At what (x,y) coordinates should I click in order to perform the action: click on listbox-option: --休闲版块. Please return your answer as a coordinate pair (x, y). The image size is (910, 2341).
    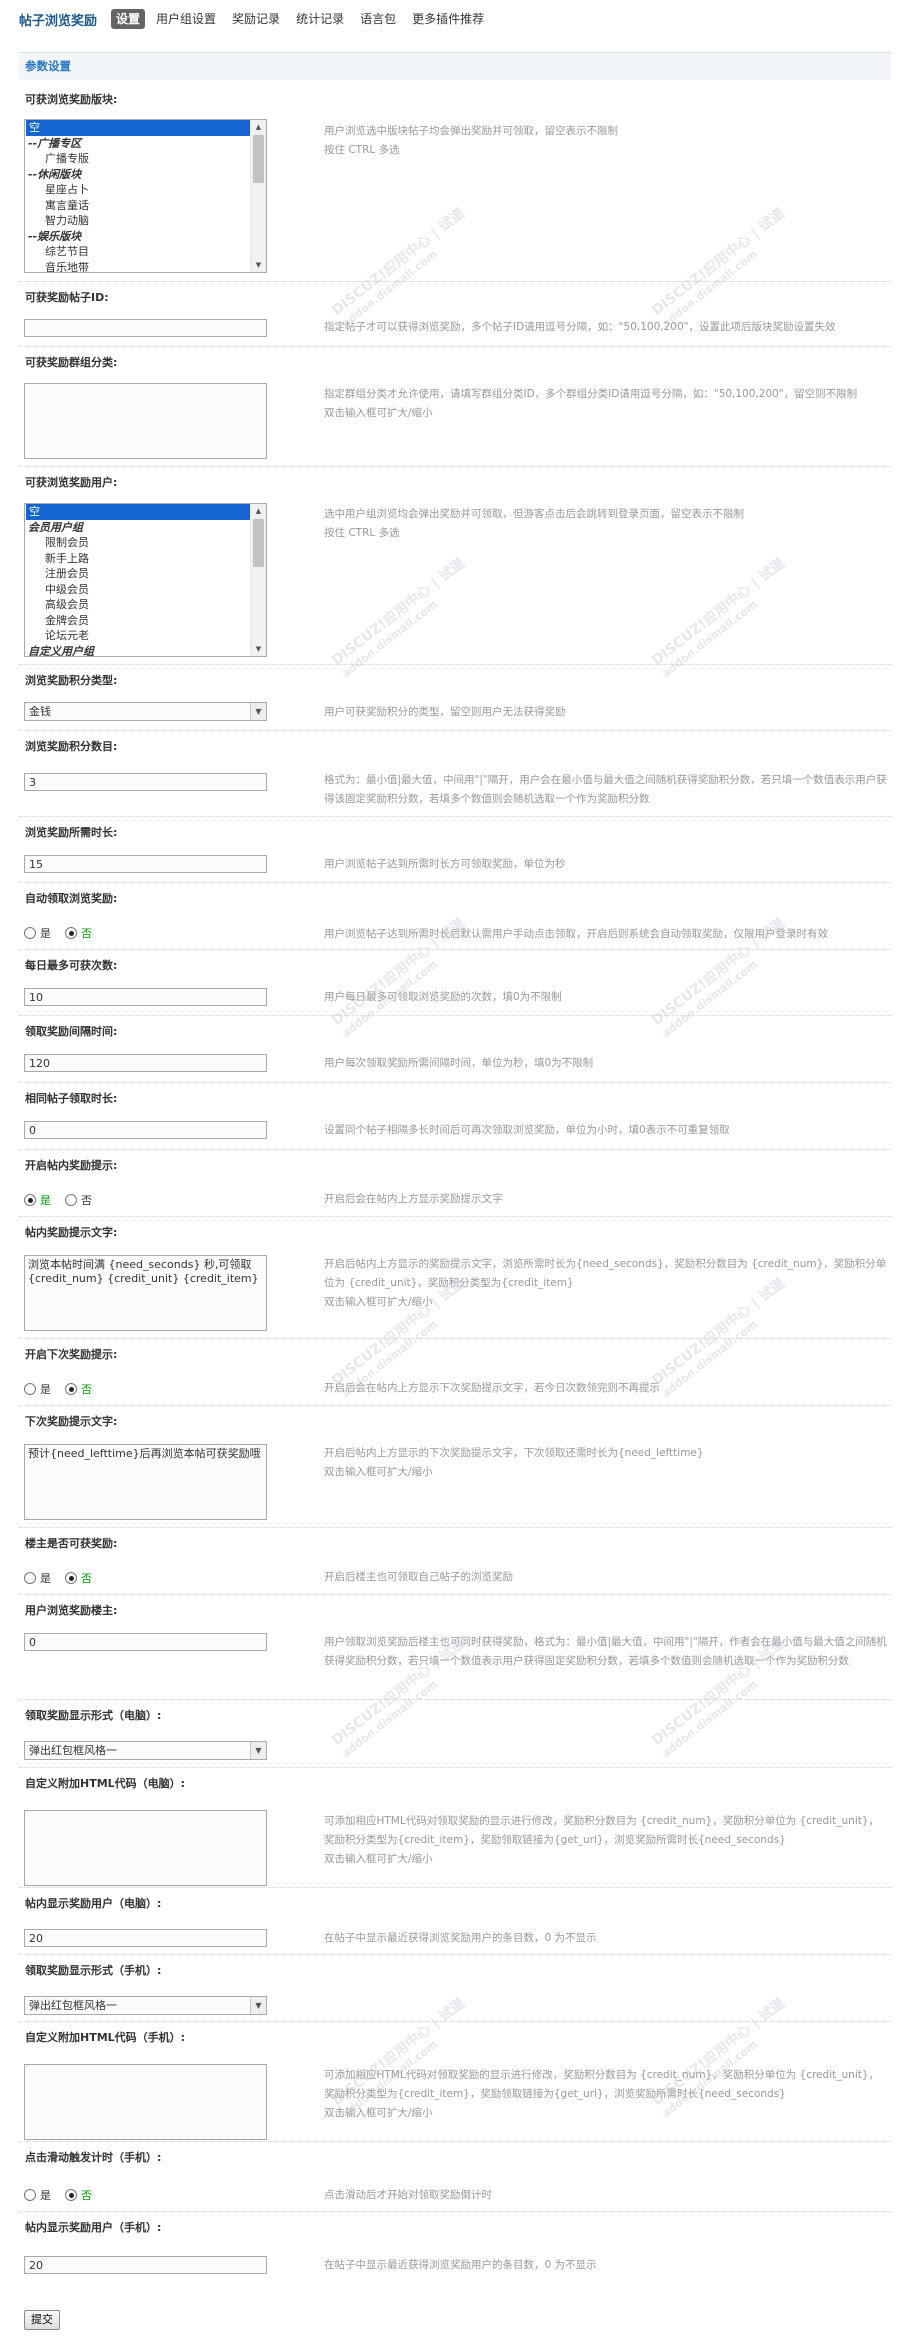
    Looking at the image, I should click on (138, 175).